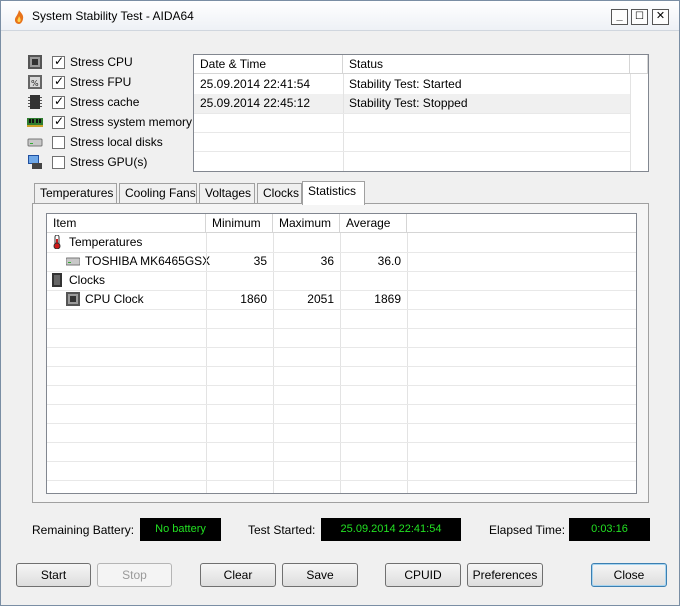  I want to click on stress-memory-option: ✓ Stress system memory, so click(112, 122).